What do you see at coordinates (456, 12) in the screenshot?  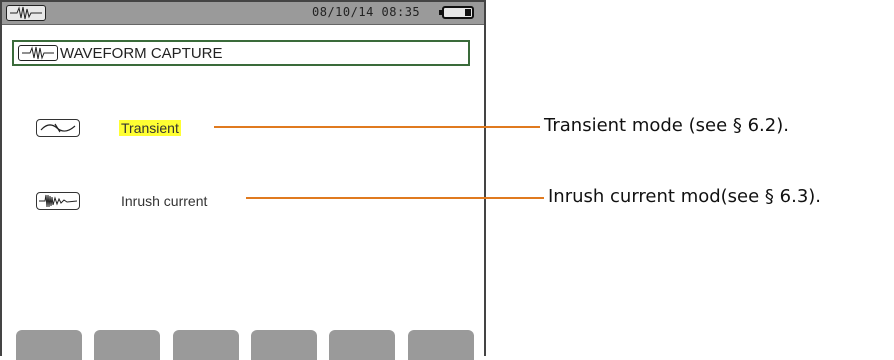 I see `battery-icon` at bounding box center [456, 12].